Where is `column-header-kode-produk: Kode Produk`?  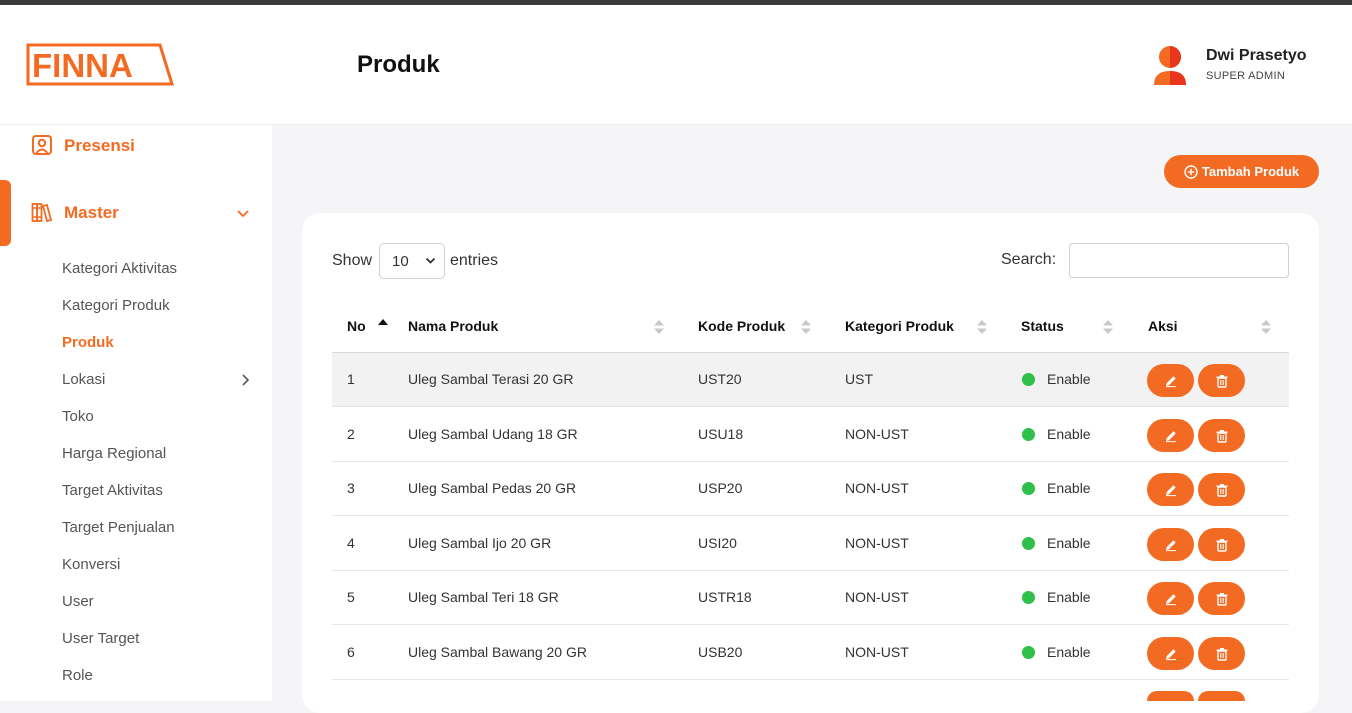
column-header-kode-produk: Kode Produk is located at coordinates (741, 326).